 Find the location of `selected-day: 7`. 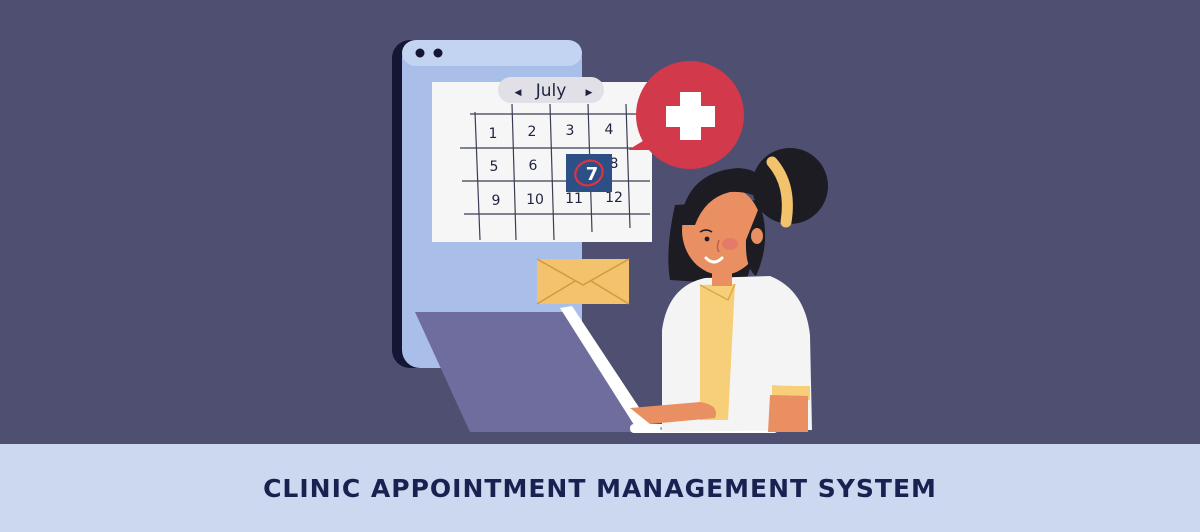

selected-day: 7 is located at coordinates (589, 173).